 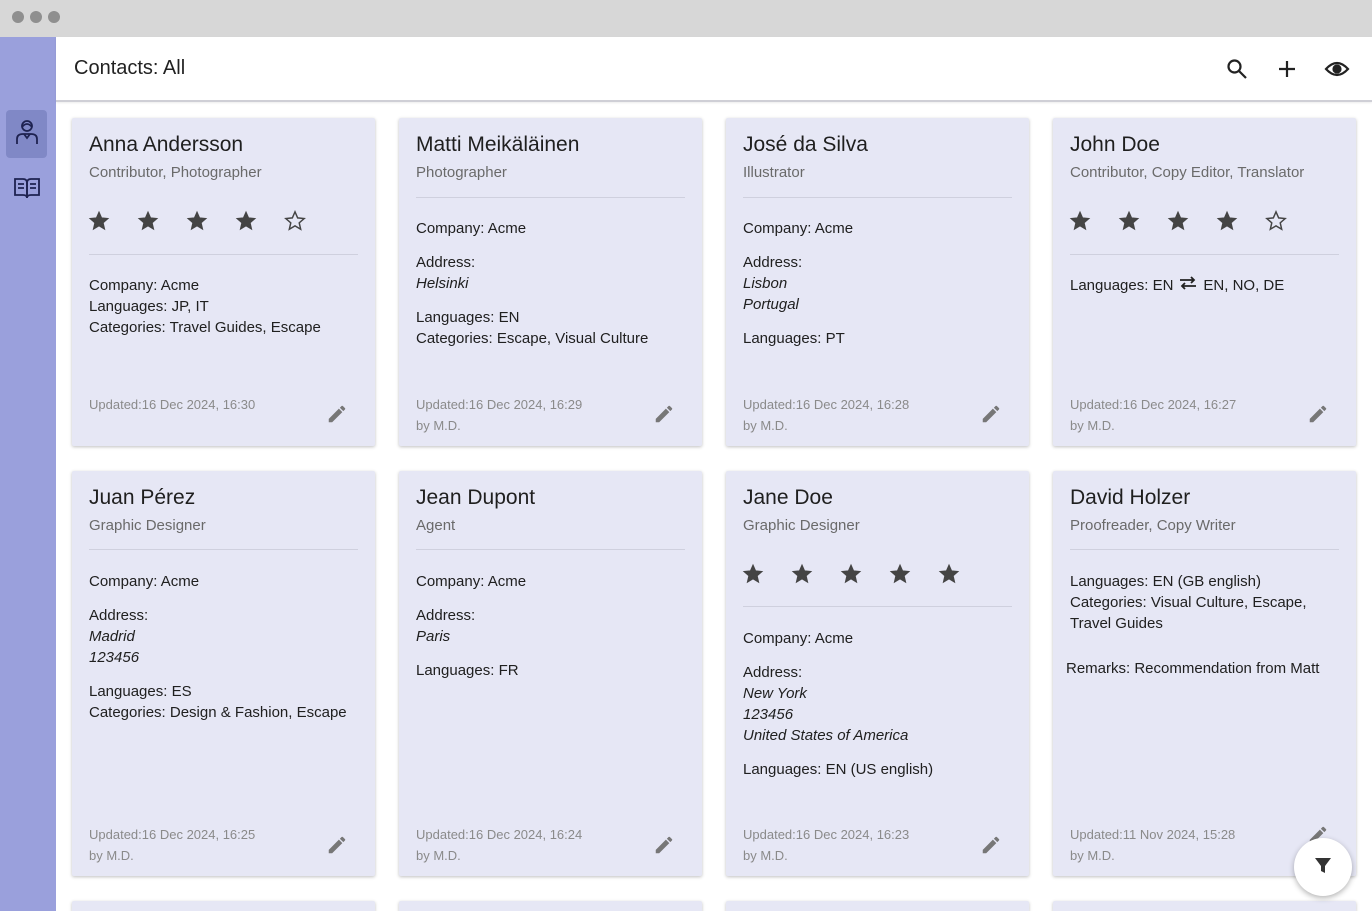 What do you see at coordinates (461, 172) in the screenshot?
I see `contact-roles: Photographer` at bounding box center [461, 172].